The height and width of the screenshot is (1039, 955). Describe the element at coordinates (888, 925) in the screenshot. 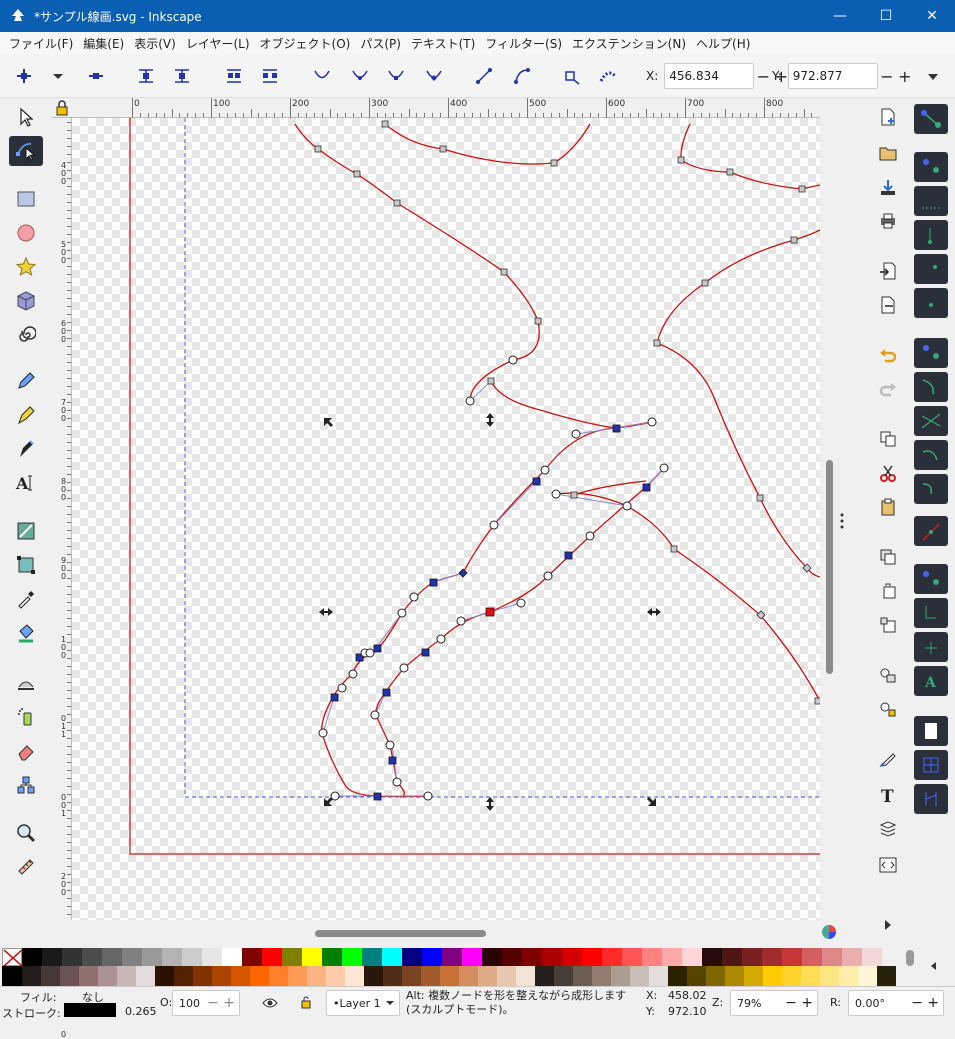

I see `commands-overflow-button` at that location.